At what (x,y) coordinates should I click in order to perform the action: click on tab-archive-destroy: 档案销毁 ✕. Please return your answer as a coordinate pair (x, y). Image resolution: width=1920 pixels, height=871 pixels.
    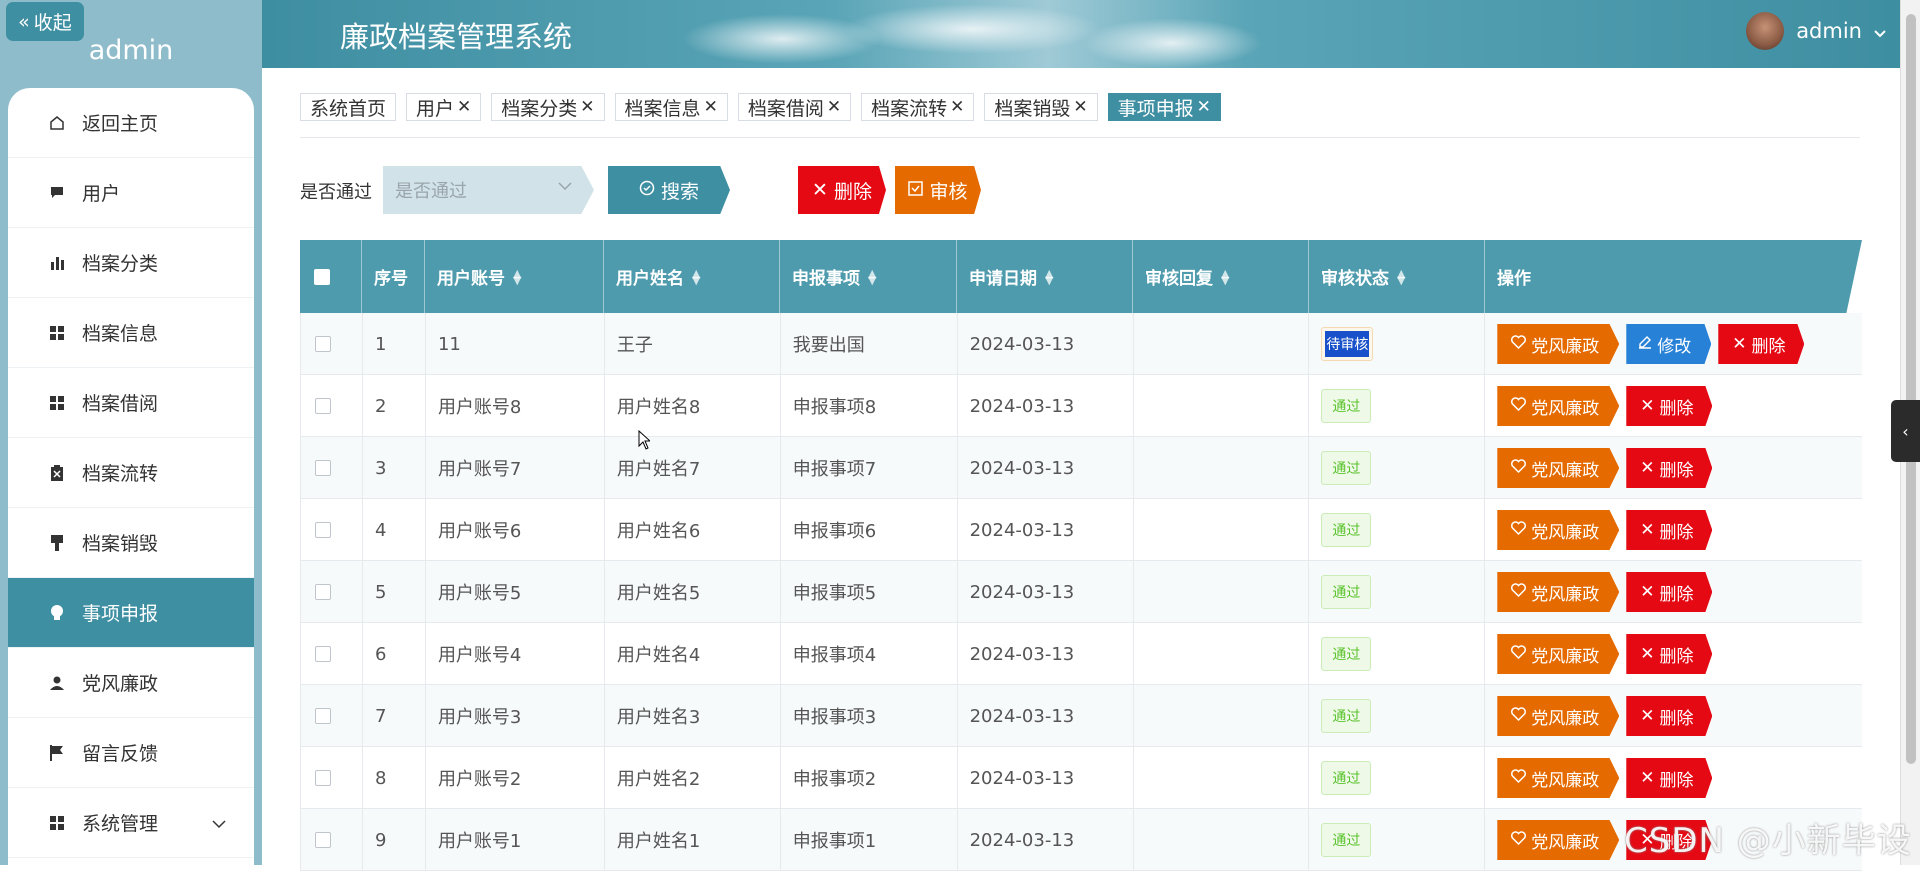
    Looking at the image, I should click on (1041, 107).